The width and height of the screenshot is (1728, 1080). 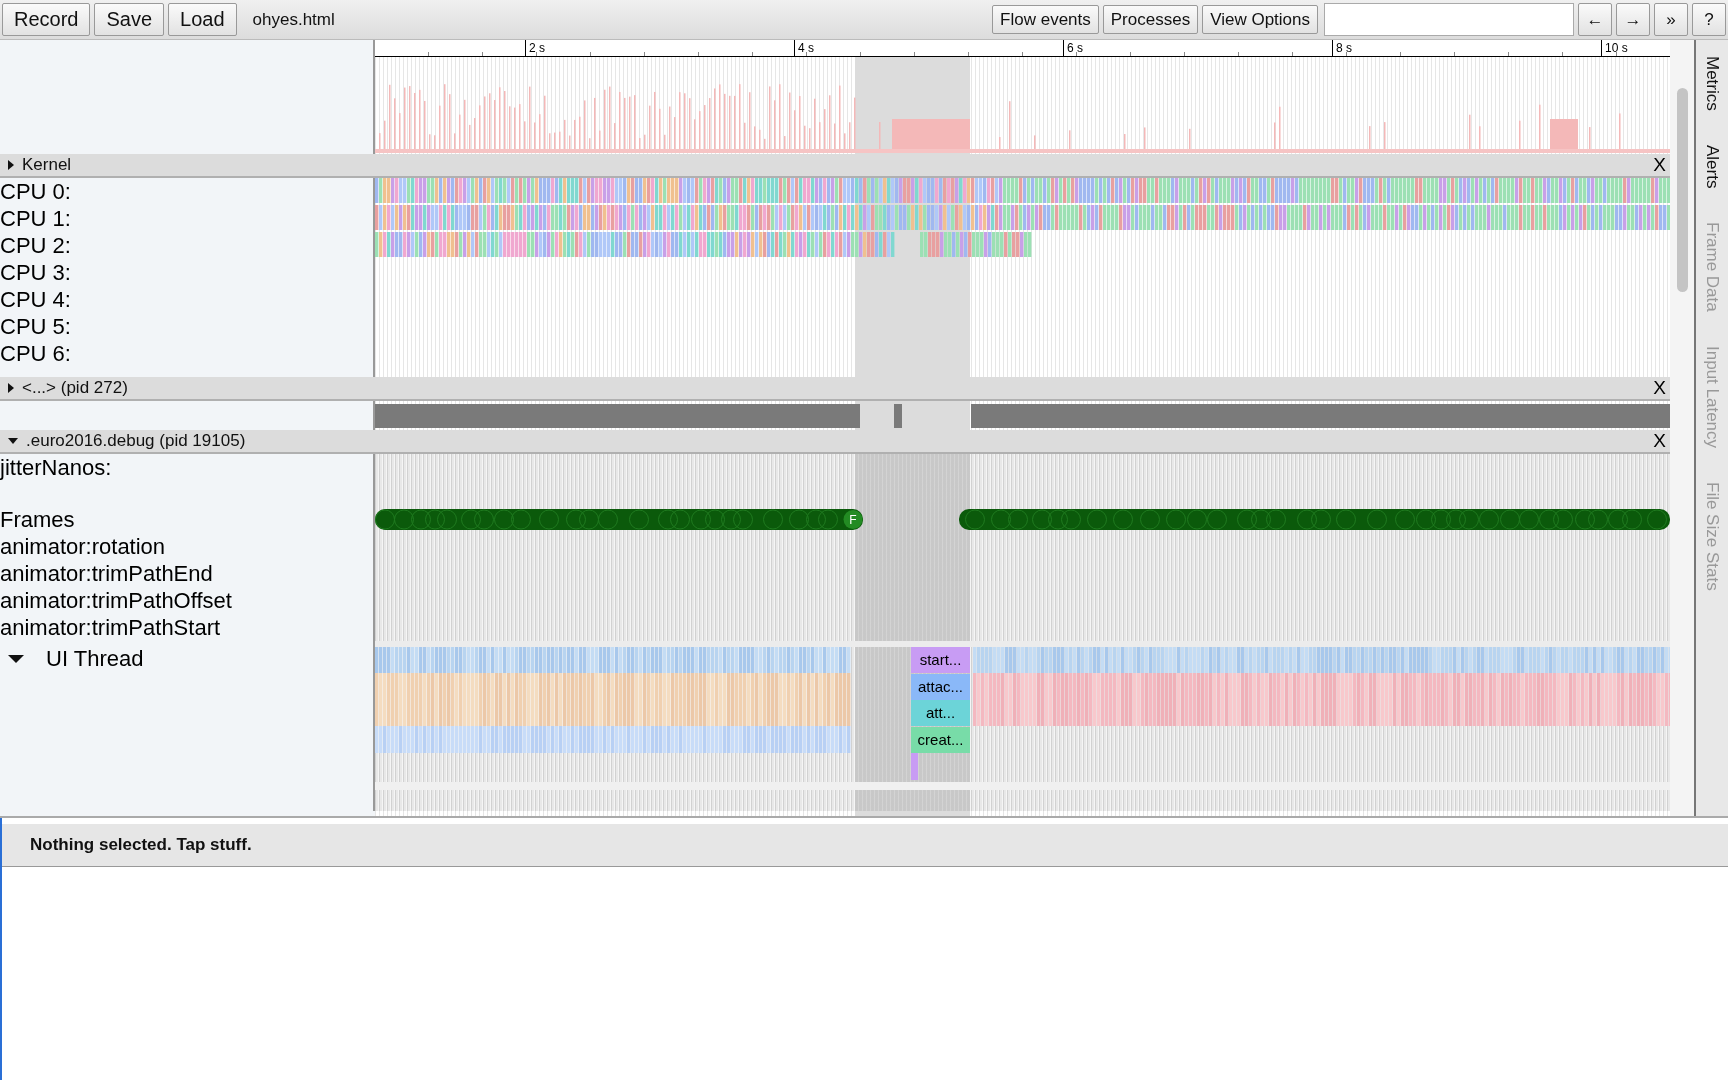 What do you see at coordinates (75, 388) in the screenshot?
I see `process-name: <...> (pid 272)` at bounding box center [75, 388].